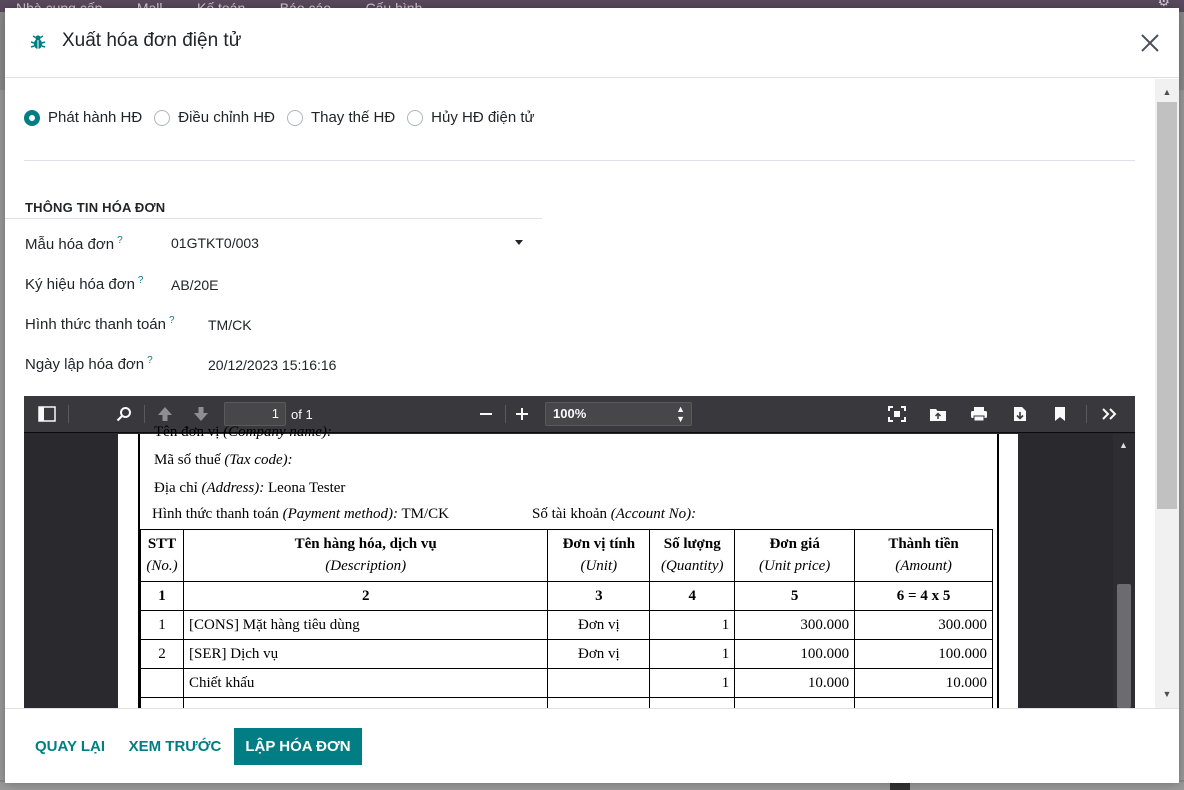  Describe the element at coordinates (1110, 414) in the screenshot. I see `tools-chevron-icon` at that location.